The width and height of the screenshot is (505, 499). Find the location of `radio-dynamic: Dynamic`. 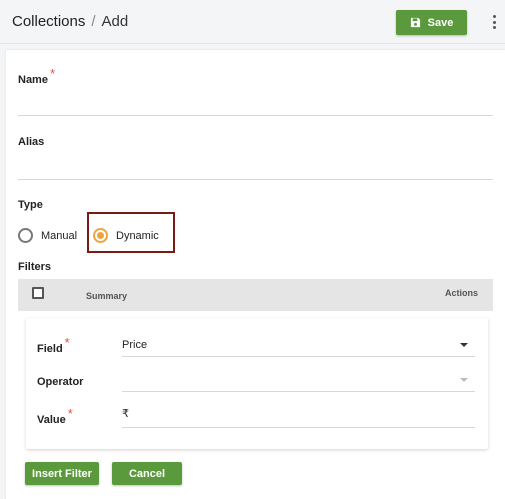

radio-dynamic: Dynamic is located at coordinates (126, 235).